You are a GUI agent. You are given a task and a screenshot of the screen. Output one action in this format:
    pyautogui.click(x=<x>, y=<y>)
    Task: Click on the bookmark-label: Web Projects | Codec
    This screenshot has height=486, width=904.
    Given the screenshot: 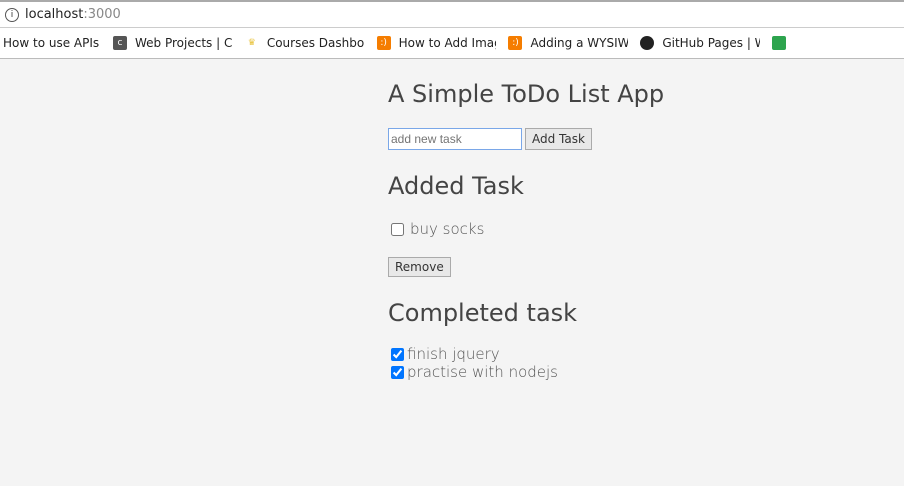 What is the action you would take?
    pyautogui.click(x=184, y=43)
    